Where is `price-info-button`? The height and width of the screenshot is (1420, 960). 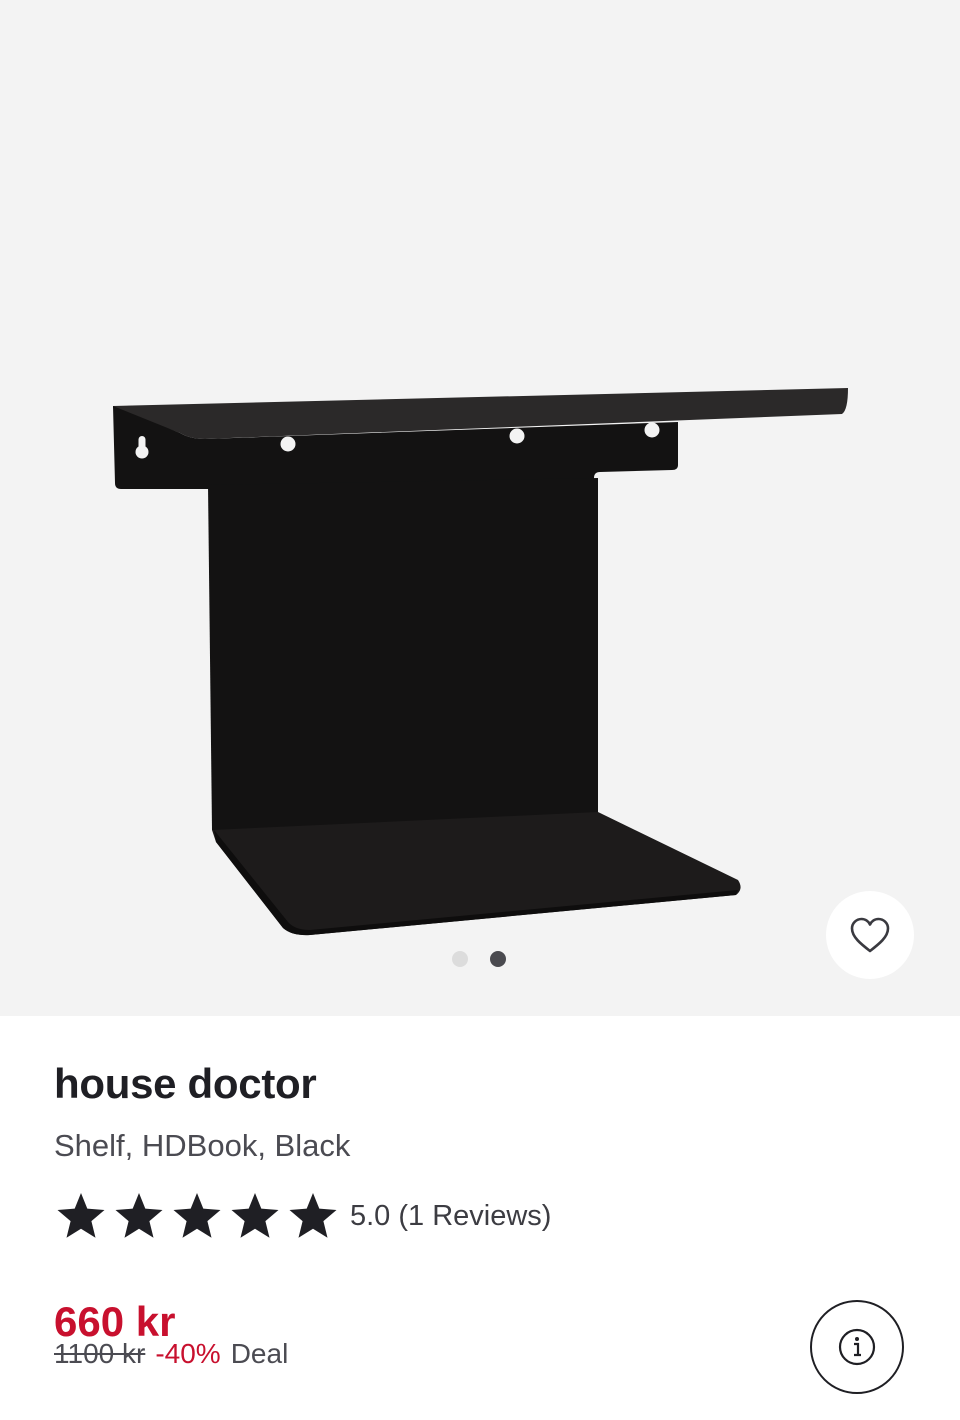 price-info-button is located at coordinates (857, 1347).